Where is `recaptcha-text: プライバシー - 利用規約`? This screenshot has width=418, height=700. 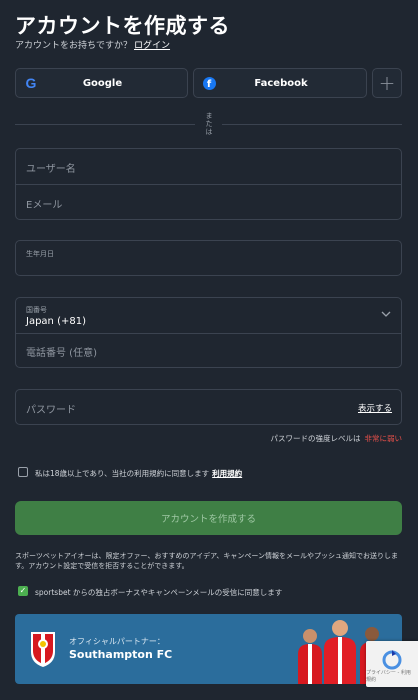 recaptcha-text: プライバシー - 利用規約 is located at coordinates (390, 676).